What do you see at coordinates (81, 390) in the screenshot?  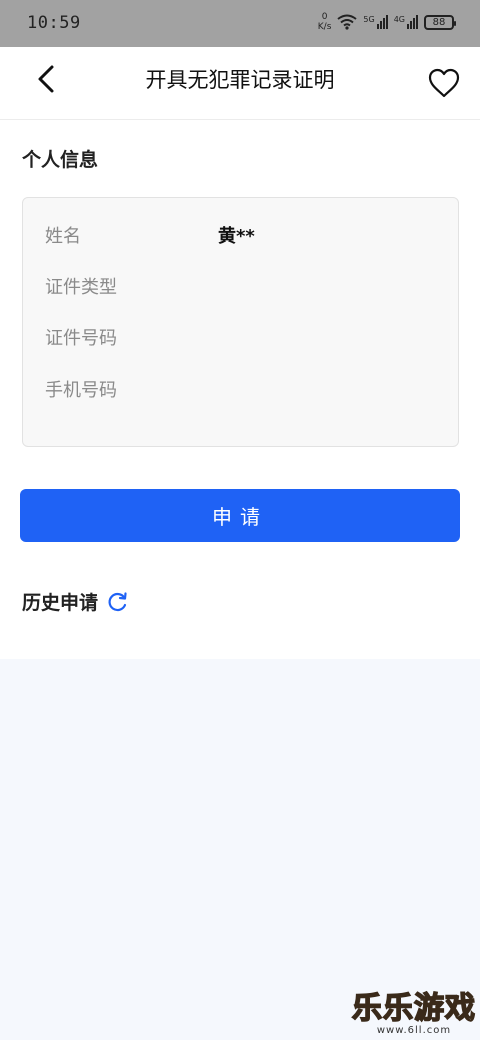 I see `phone-label: 手机号码` at bounding box center [81, 390].